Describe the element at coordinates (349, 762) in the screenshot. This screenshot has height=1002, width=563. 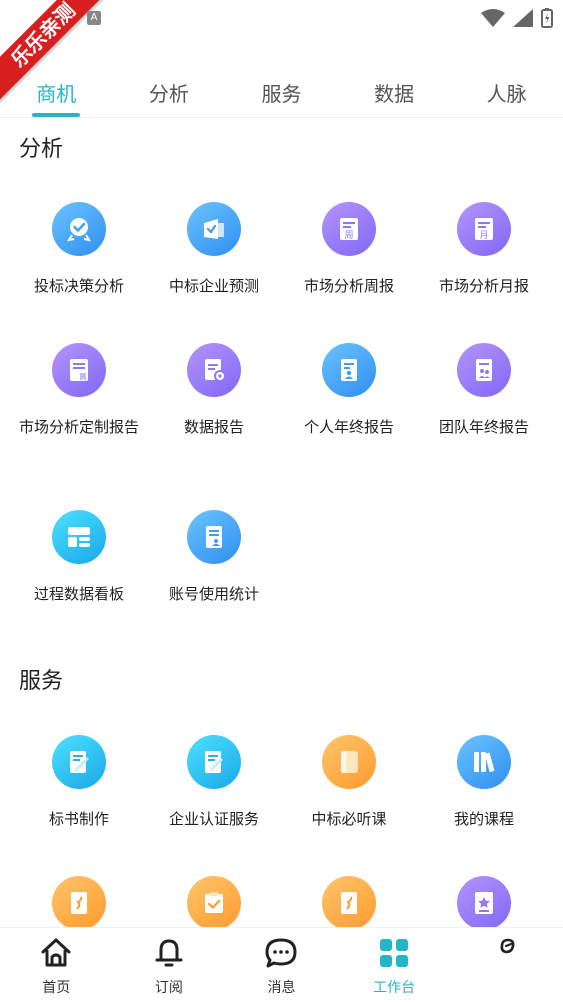
I see `course-book-icon` at that location.